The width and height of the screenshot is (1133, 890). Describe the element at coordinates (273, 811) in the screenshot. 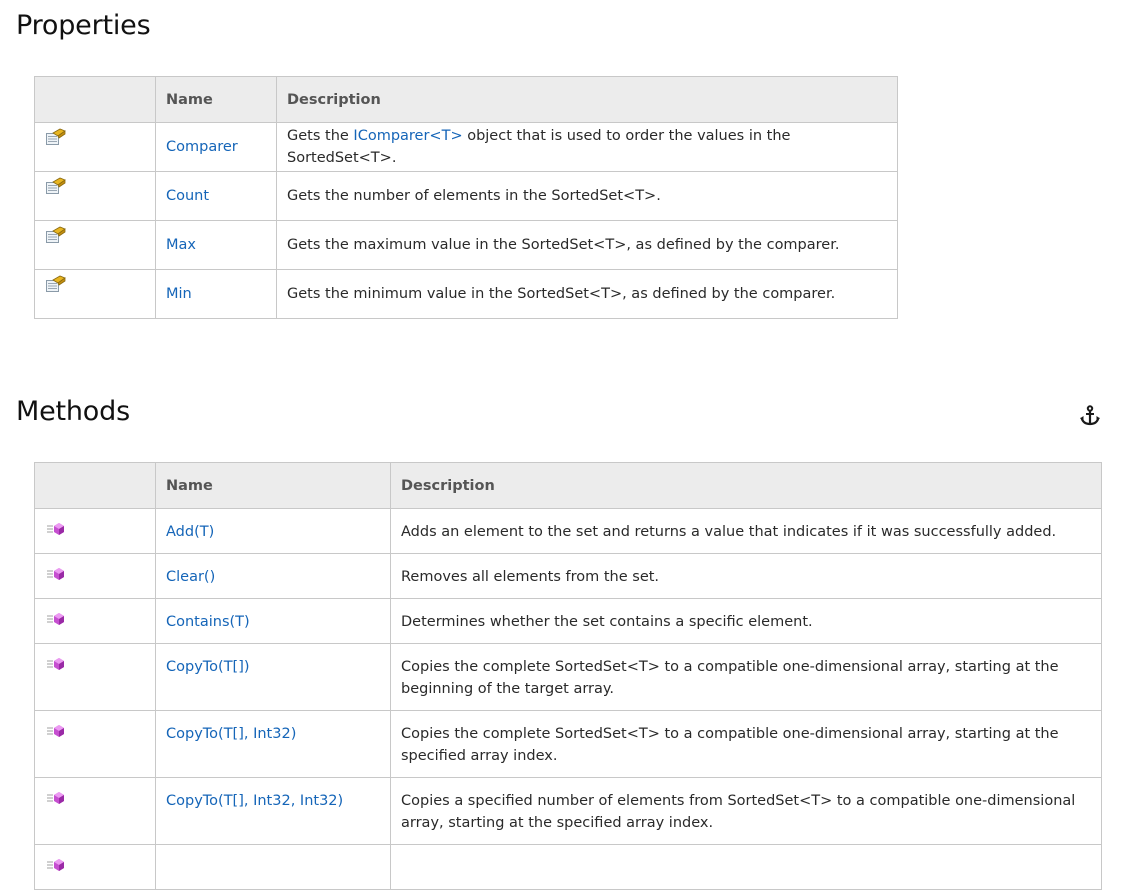

I see `method-name-cell: CopyTo(T[], Int32, Int32)` at that location.